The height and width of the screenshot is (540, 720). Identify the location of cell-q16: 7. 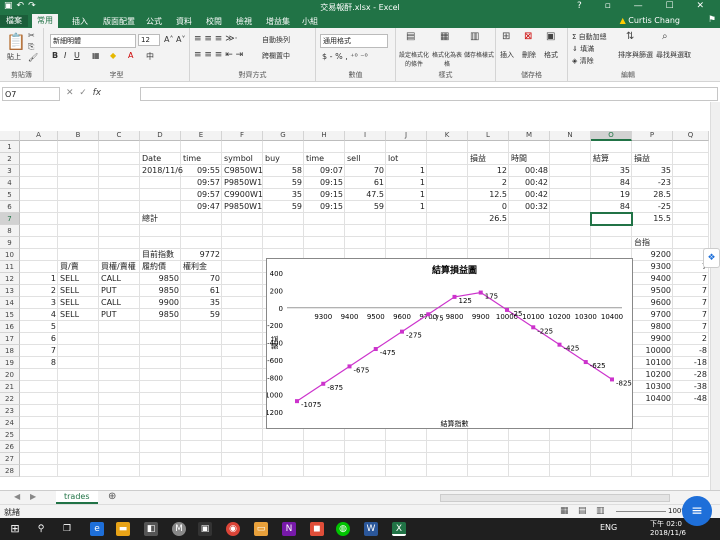
(691, 327).